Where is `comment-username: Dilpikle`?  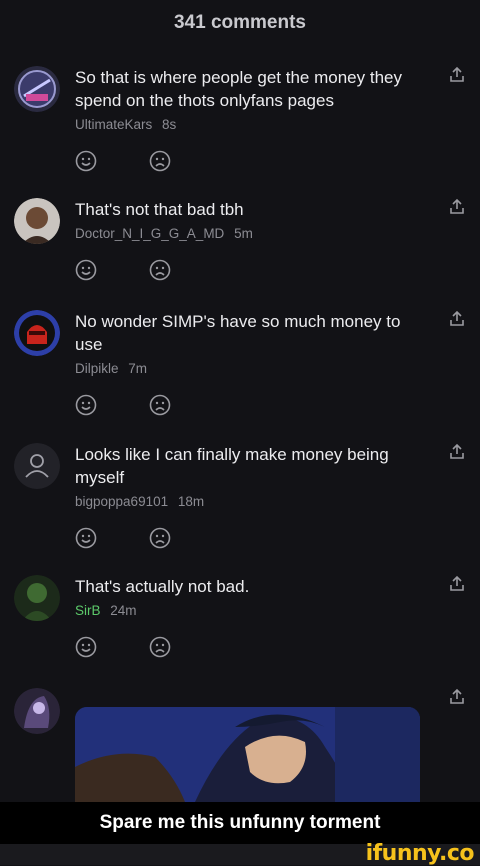
comment-username: Dilpikle is located at coordinates (97, 368).